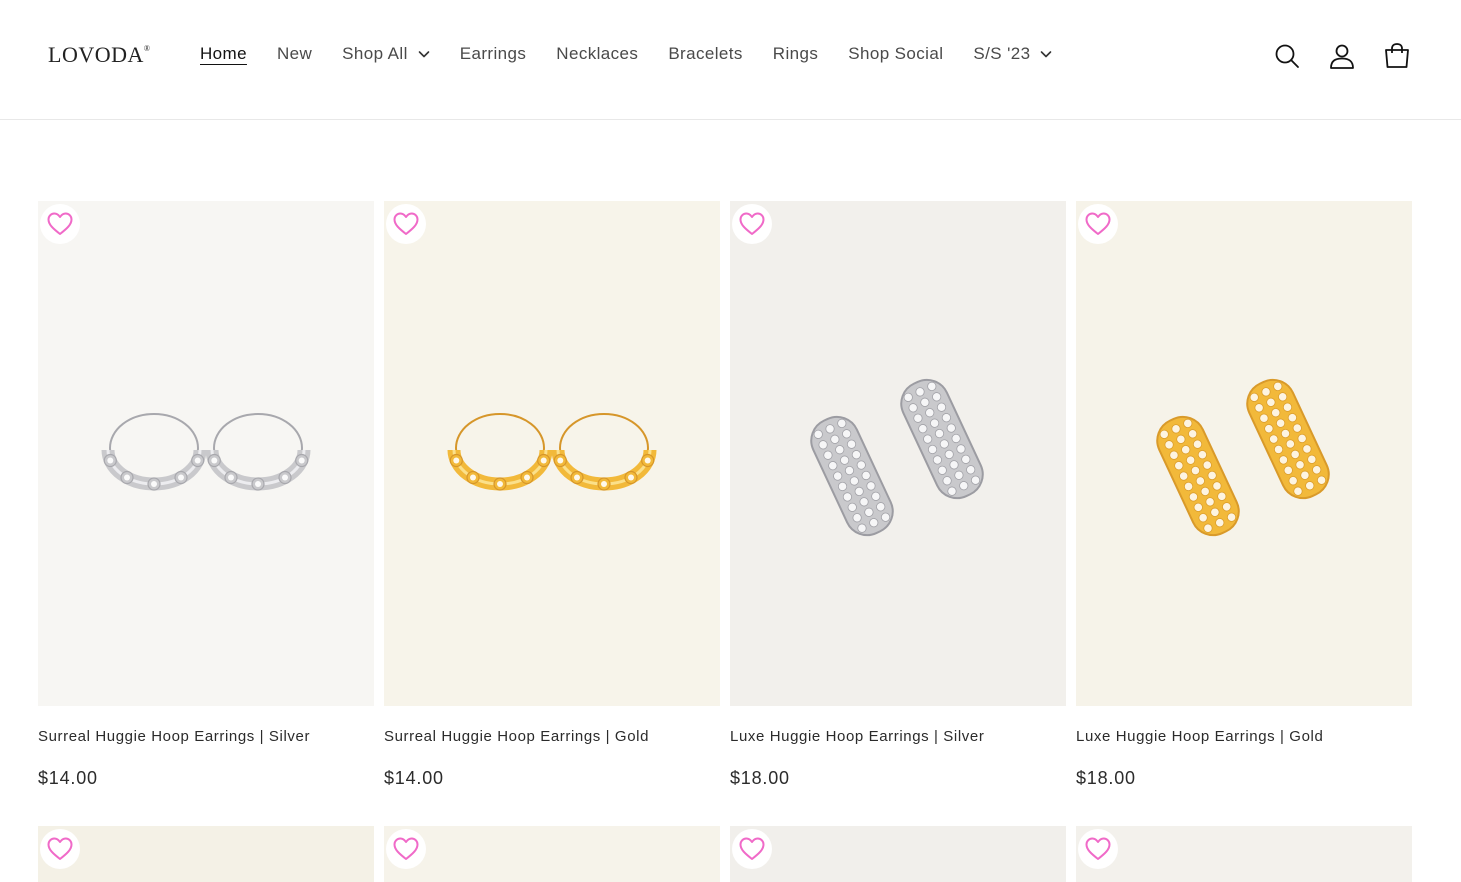  I want to click on nav-item-s-s-23: S/S '23, so click(1012, 54).